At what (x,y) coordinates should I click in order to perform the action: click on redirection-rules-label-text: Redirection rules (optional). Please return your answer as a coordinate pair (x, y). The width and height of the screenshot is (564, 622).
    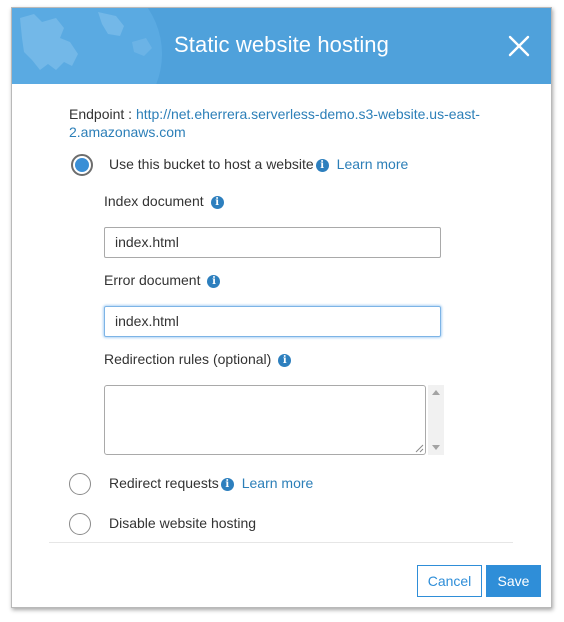
    Looking at the image, I should click on (188, 359).